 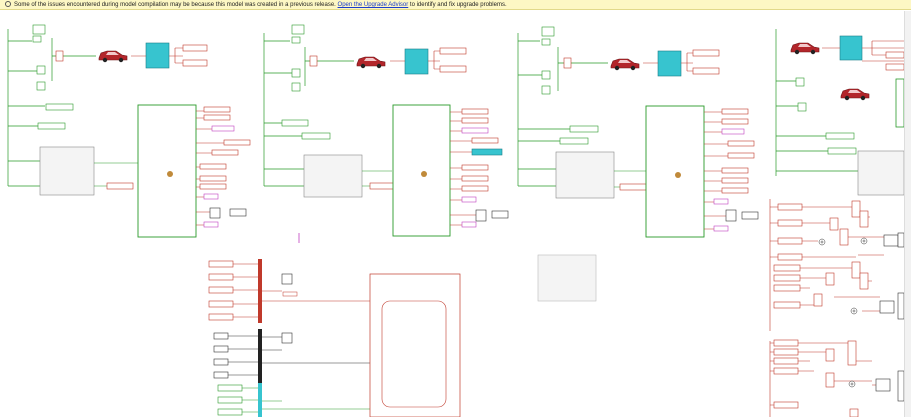 What do you see at coordinates (39, 29) in the screenshot?
I see `source-block` at bounding box center [39, 29].